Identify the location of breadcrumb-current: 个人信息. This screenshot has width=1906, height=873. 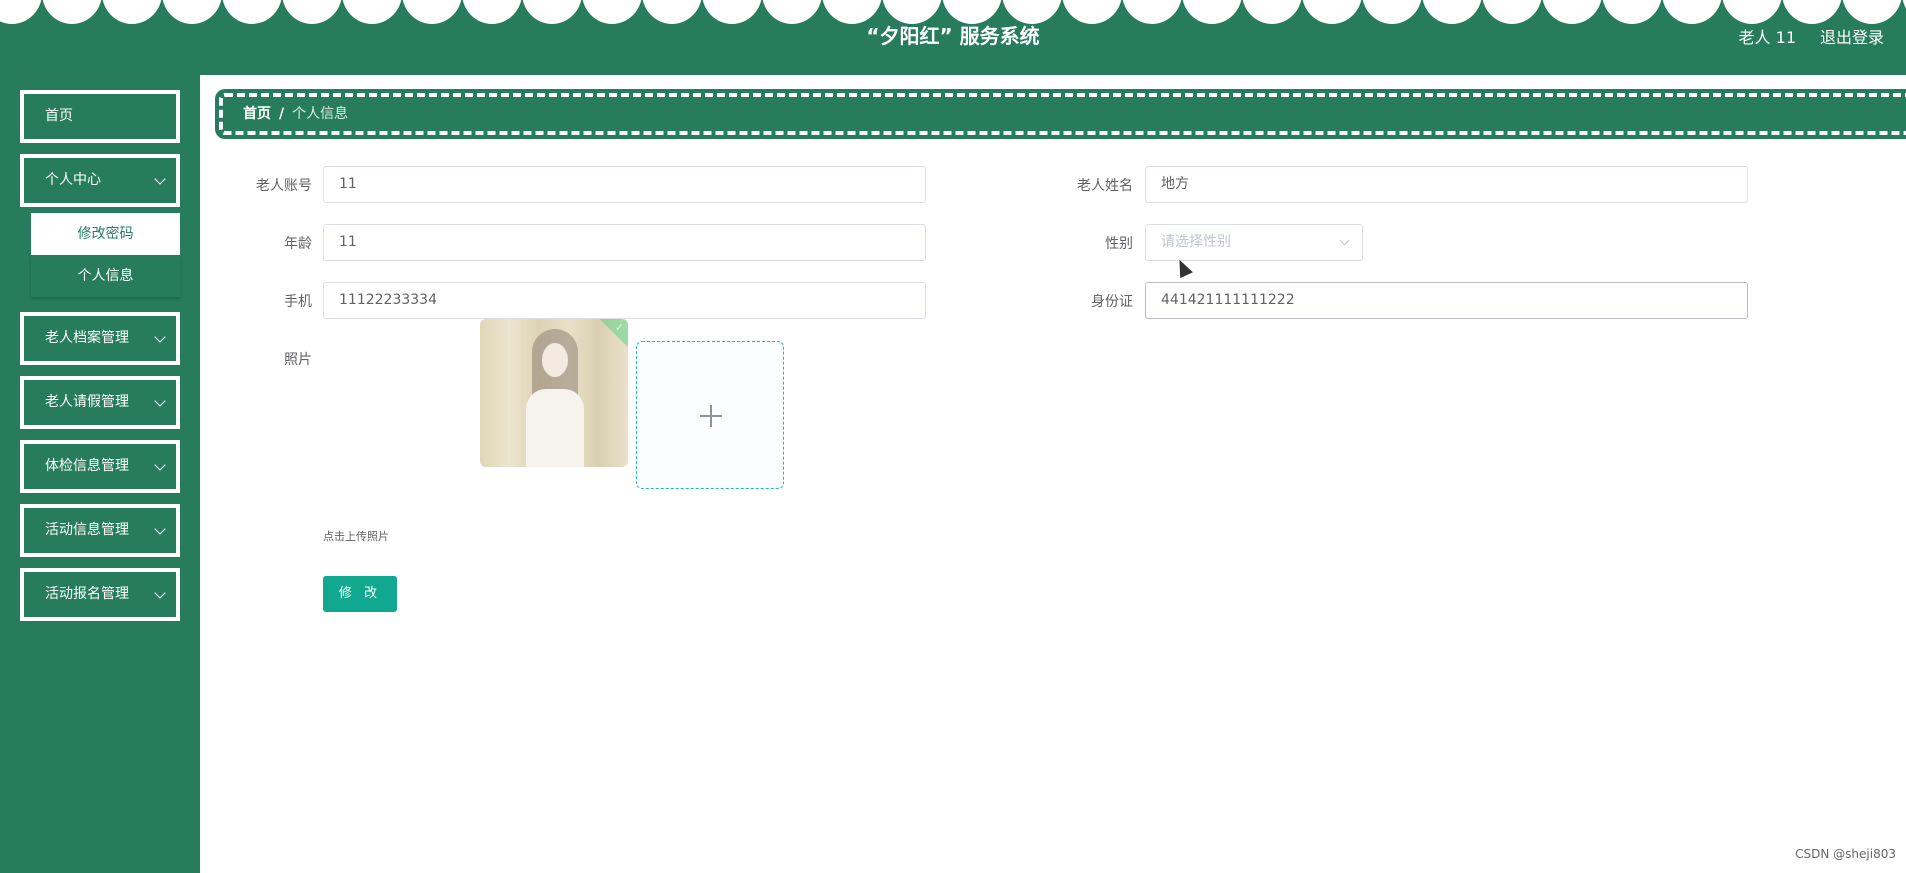
(320, 114).